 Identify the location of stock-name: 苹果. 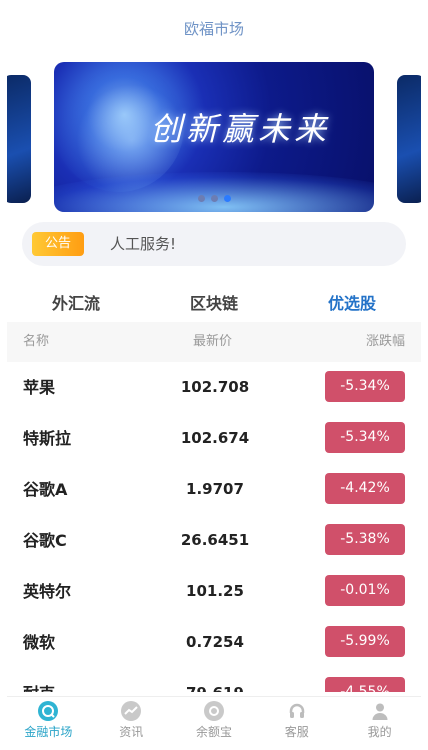
(39, 387).